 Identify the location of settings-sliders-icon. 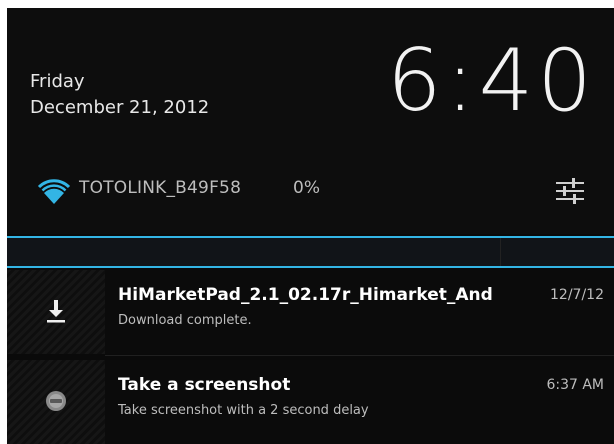
(570, 191).